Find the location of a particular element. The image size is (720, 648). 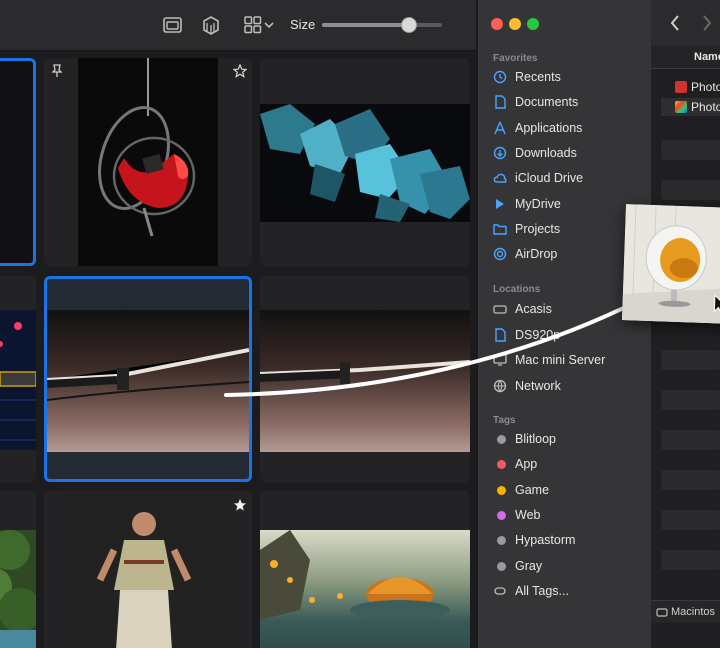

drag-preview is located at coordinates (671, 264).